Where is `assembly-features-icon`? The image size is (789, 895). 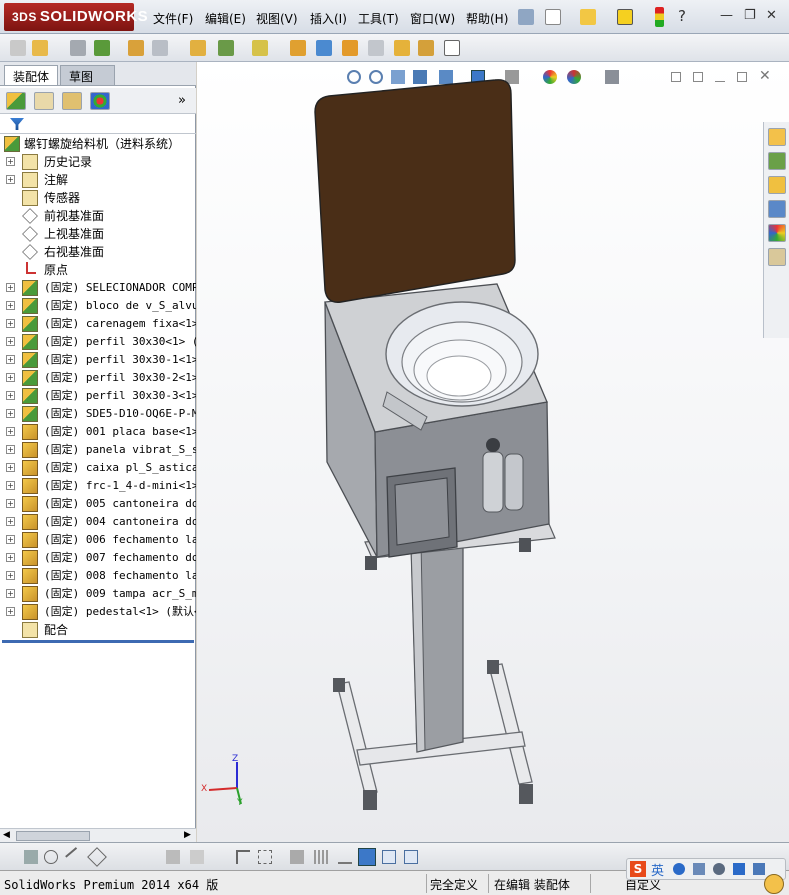
assembly-features-icon is located at coordinates (198, 48).